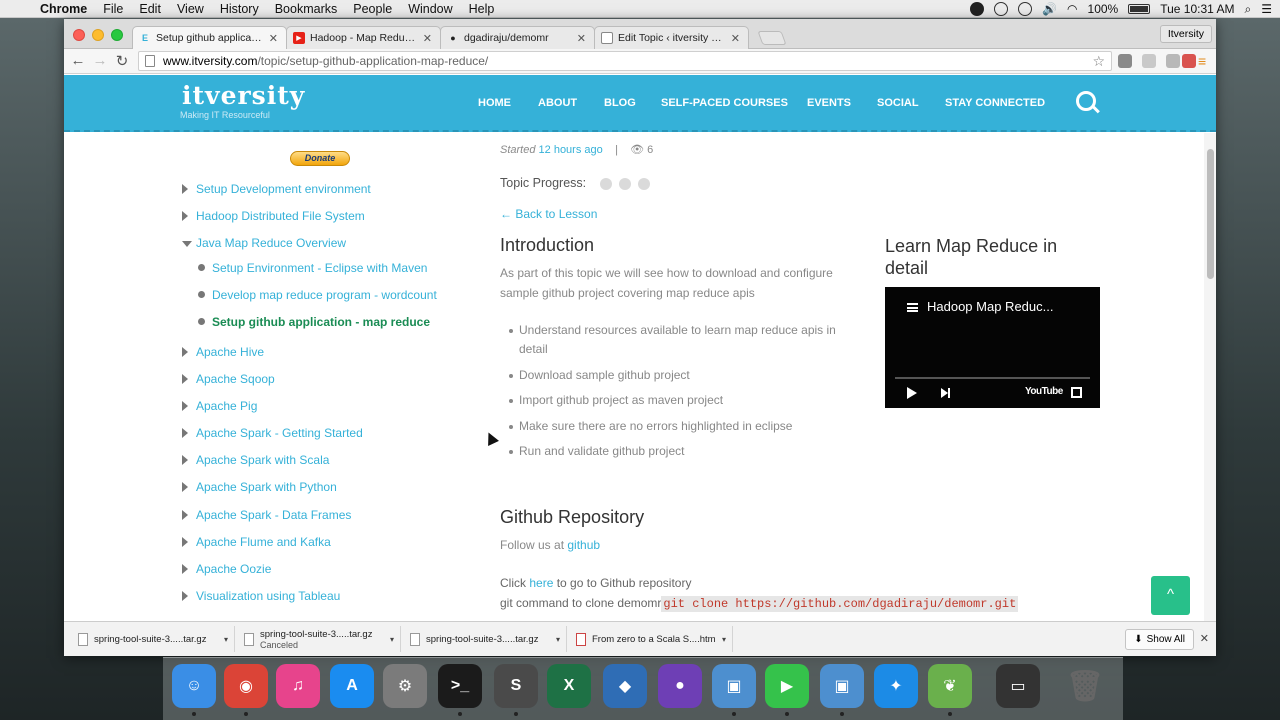 The width and height of the screenshot is (1280, 720). Describe the element at coordinates (122, 61) in the screenshot. I see `reload-icon: ↻` at that location.